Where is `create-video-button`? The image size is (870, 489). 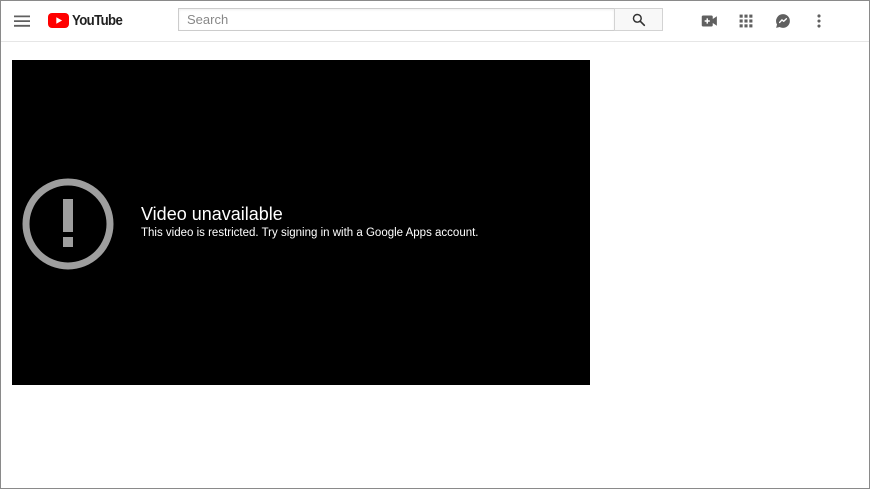
create-video-button is located at coordinates (710, 21).